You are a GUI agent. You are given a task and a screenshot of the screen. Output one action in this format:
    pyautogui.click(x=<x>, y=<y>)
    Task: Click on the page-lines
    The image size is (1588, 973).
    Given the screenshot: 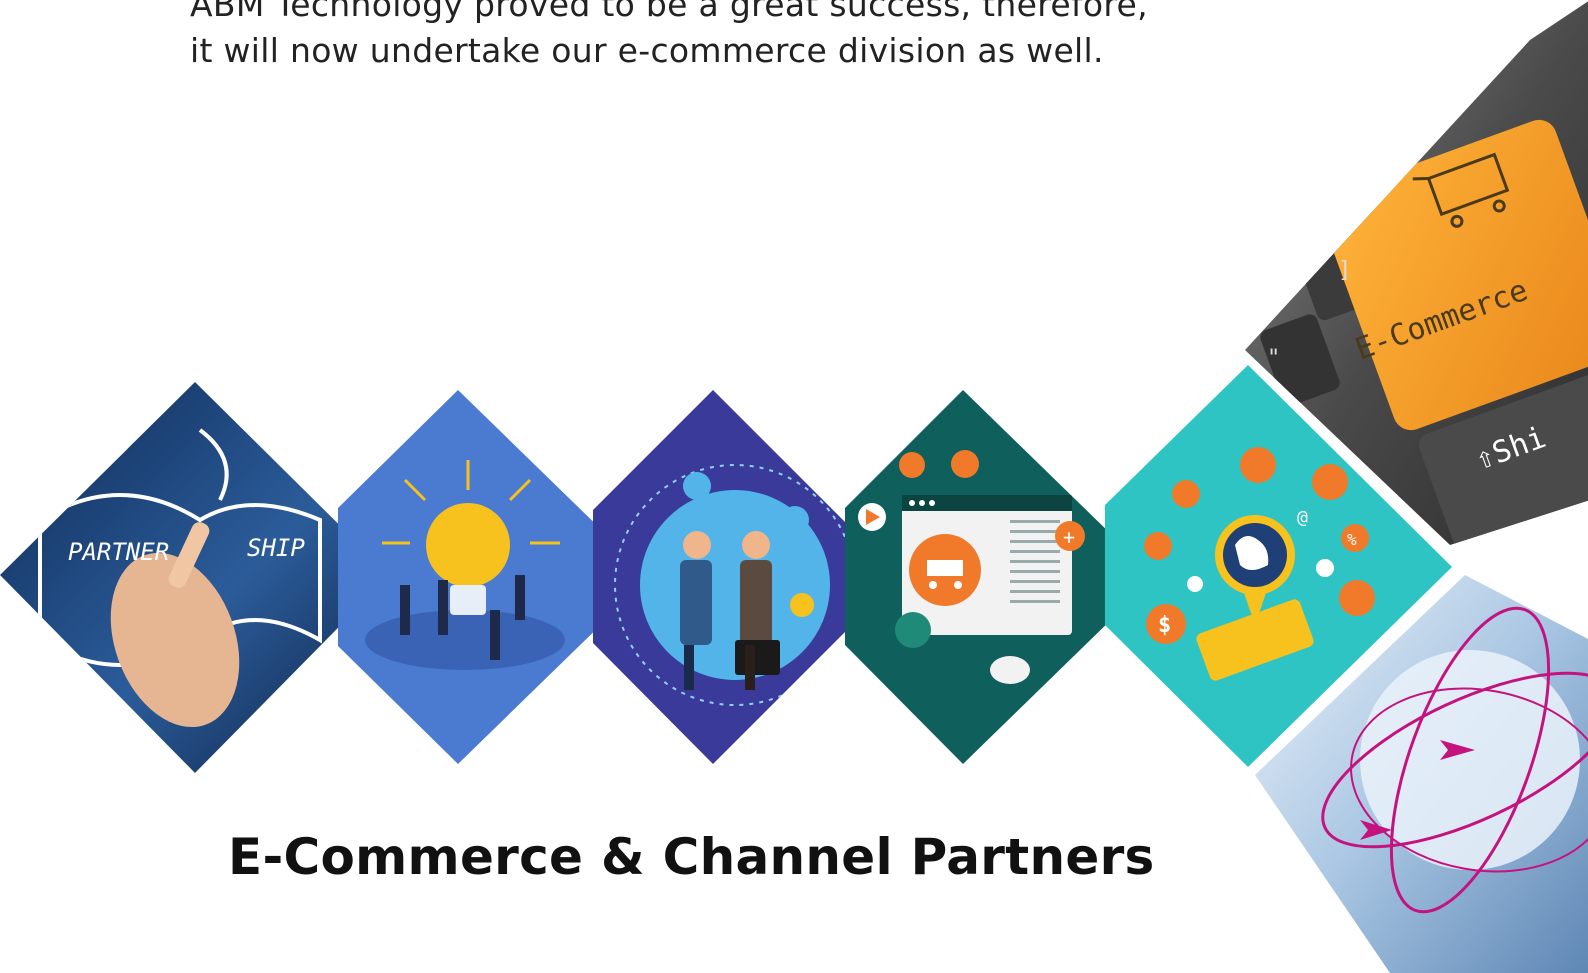 What is the action you would take?
    pyautogui.click(x=1035, y=561)
    